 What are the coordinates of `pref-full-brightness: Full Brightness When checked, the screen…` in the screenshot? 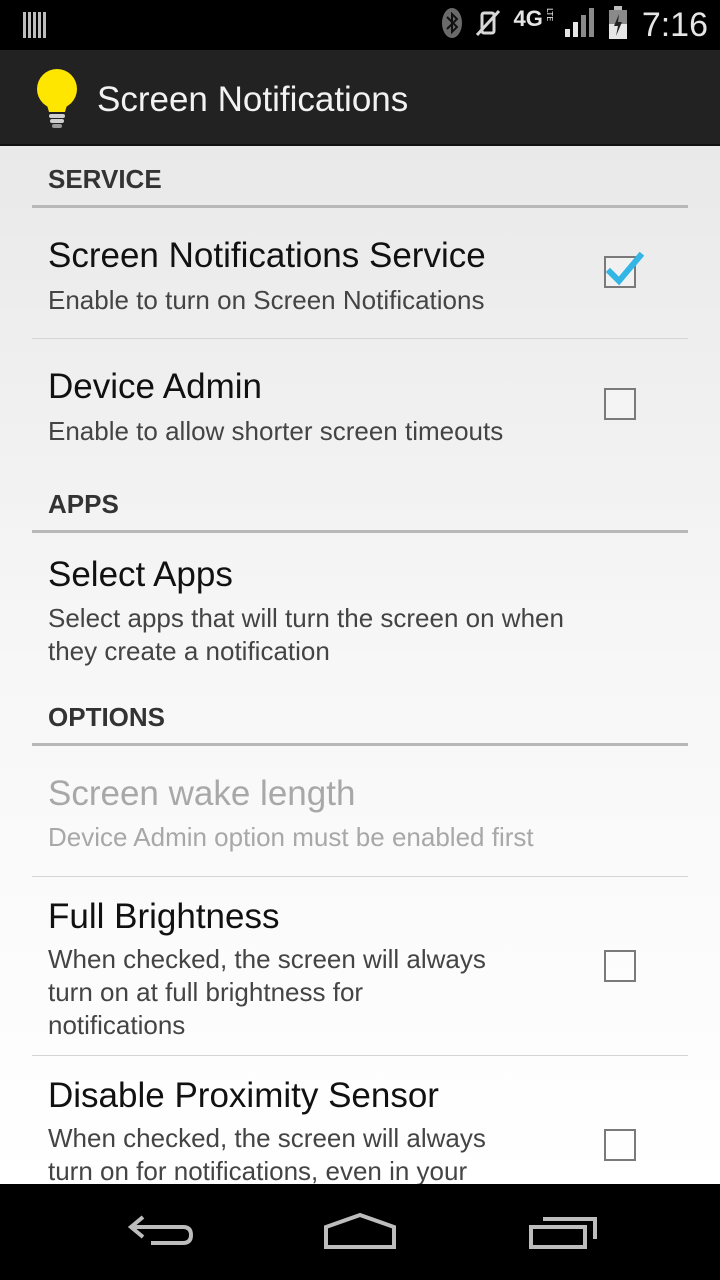 It's located at (360, 966).